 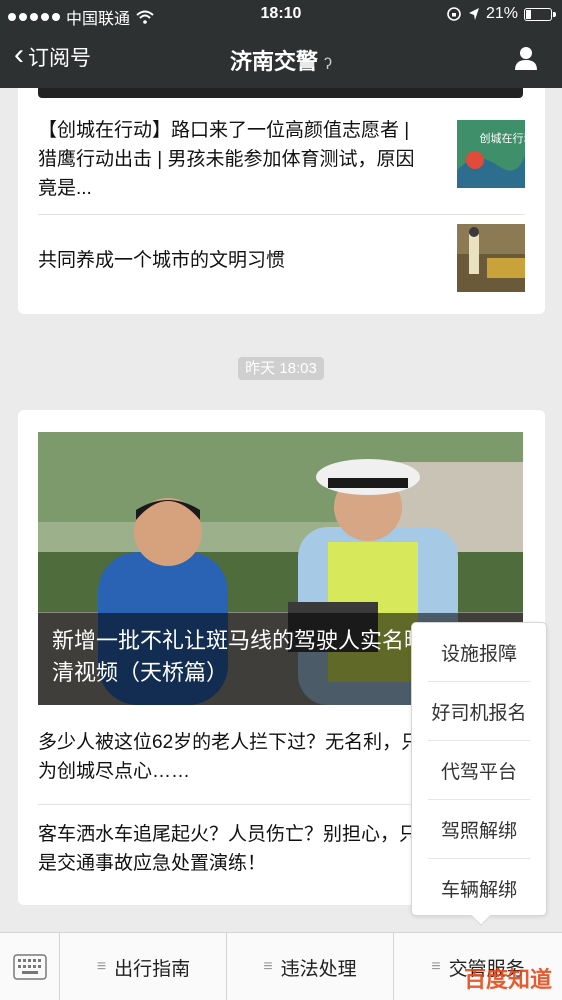 I want to click on article-title: 客车洒水车追尾起火？人员伤亡？别担心，只是交通事故应急处置演练！, so click(x=228, y=849).